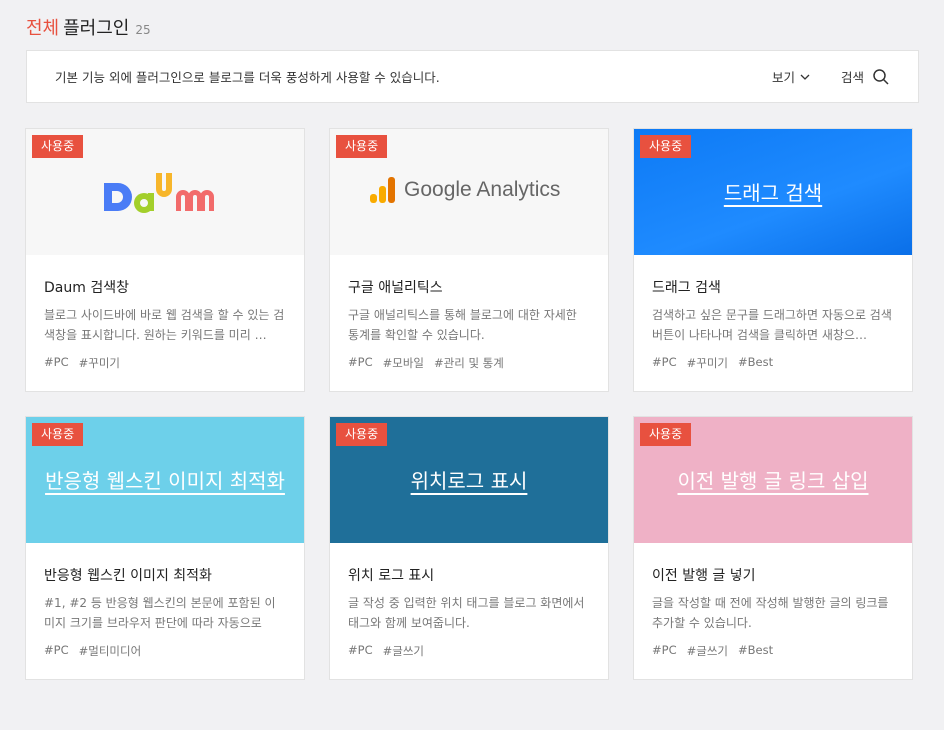 This screenshot has width=944, height=730. What do you see at coordinates (403, 363) in the screenshot?
I see `tag: #모바일` at bounding box center [403, 363].